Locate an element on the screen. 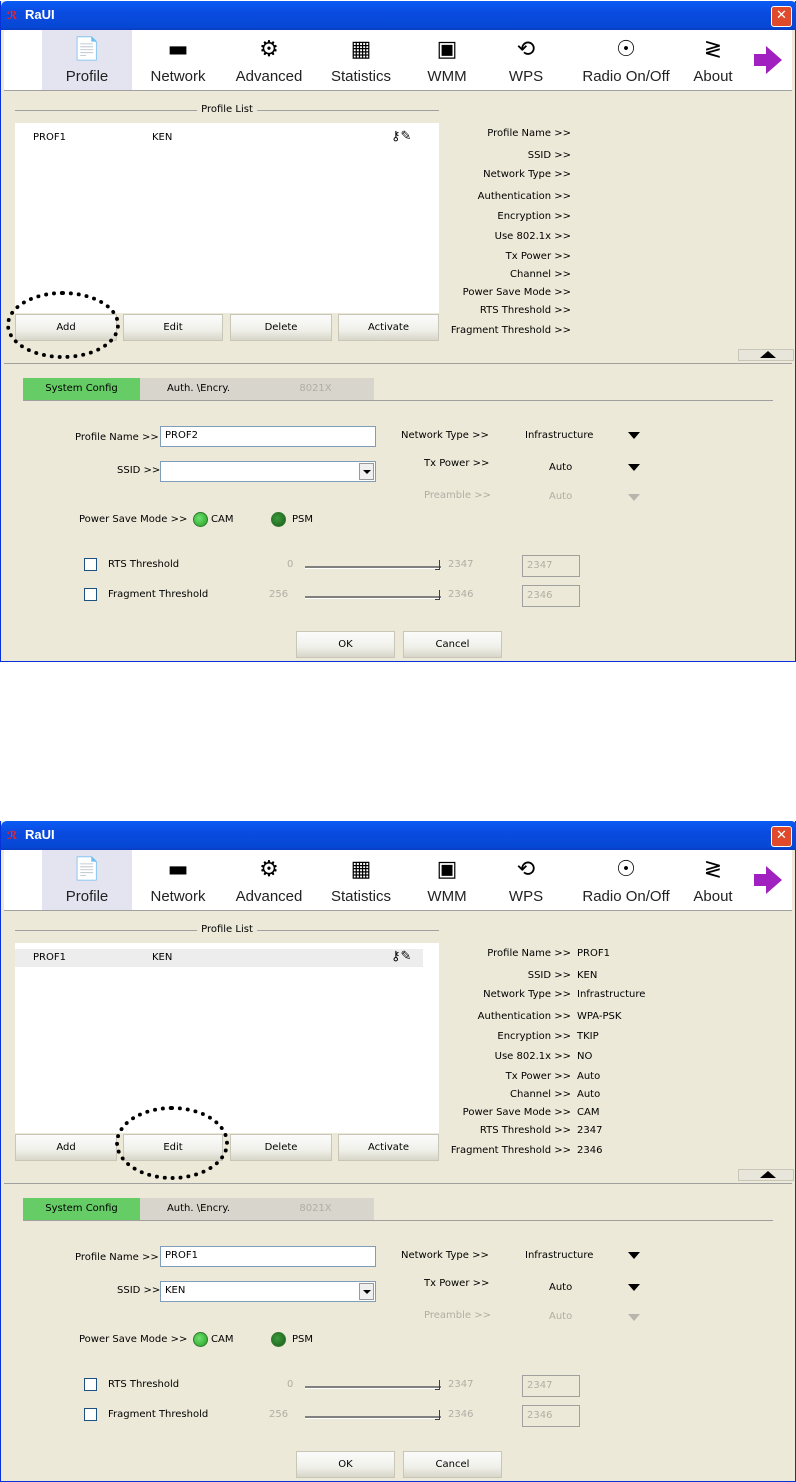 The image size is (796, 1482). toolbar-label: About is located at coordinates (713, 76).